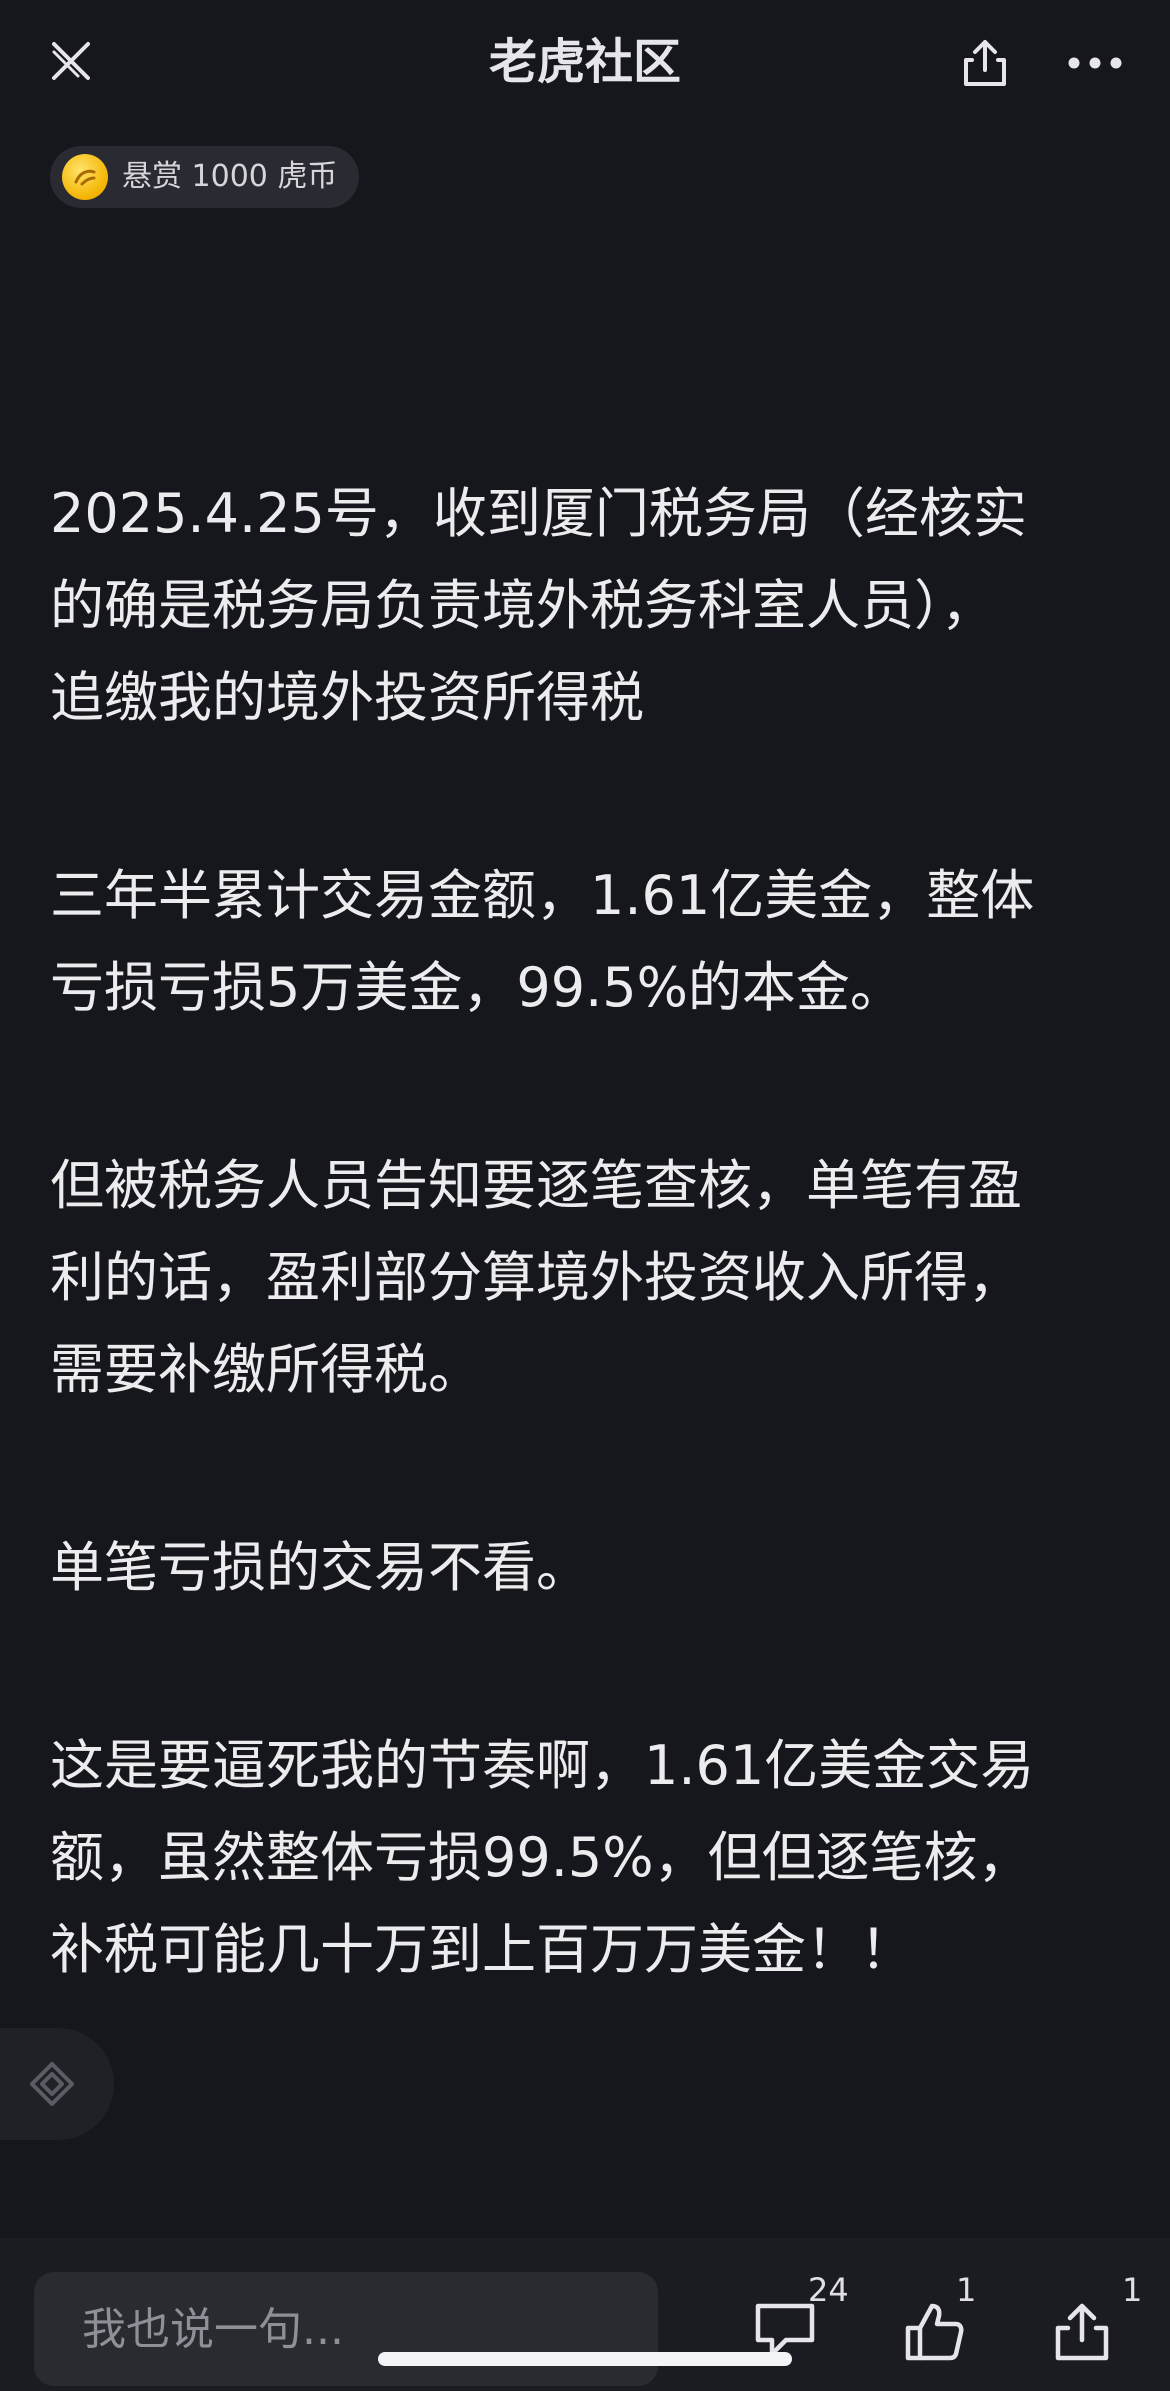 The width and height of the screenshot is (1170, 2391). What do you see at coordinates (1132, 2290) in the screenshot?
I see `share-count: 1` at bounding box center [1132, 2290].